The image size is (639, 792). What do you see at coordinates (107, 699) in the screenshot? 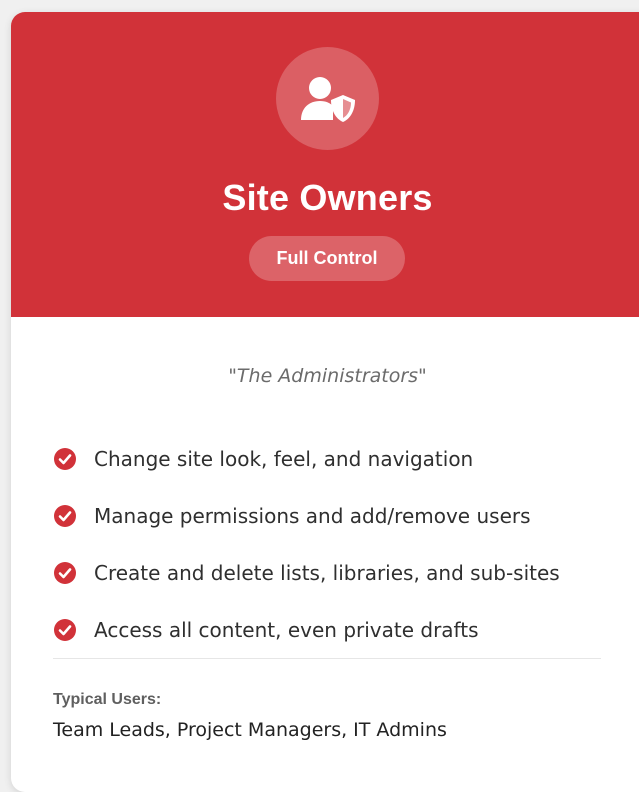
I see `typical-users-label: Typical Users:` at bounding box center [107, 699].